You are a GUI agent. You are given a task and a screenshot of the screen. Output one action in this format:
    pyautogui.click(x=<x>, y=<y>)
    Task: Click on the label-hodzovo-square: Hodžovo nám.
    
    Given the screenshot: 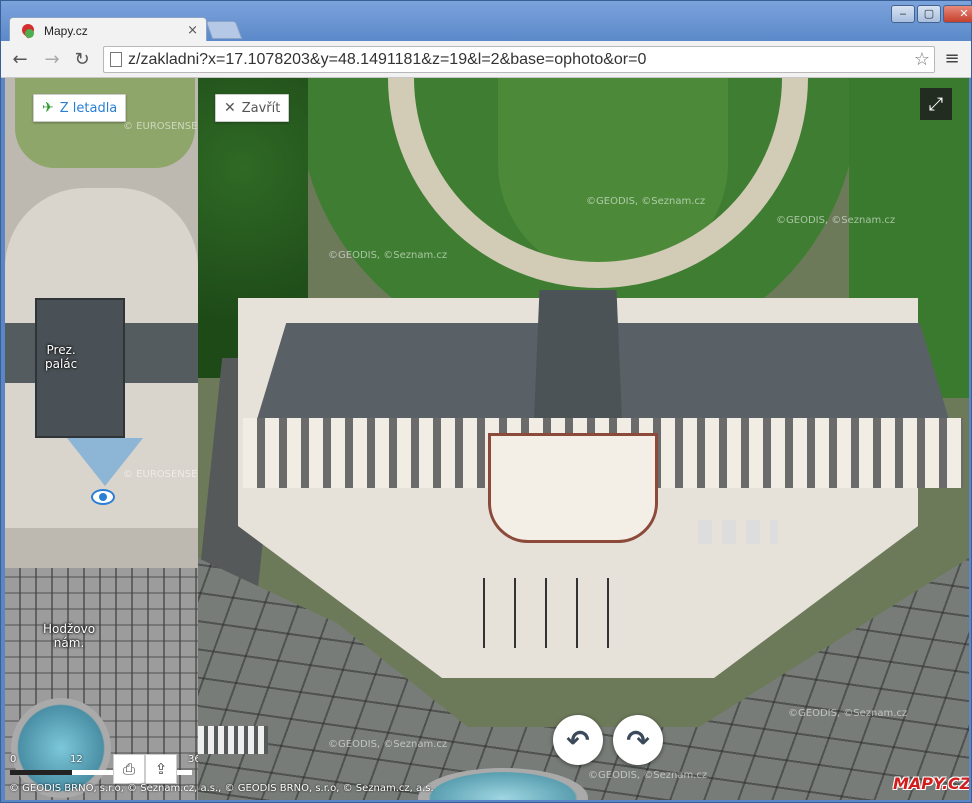 What is the action you would take?
    pyautogui.click(x=69, y=636)
    